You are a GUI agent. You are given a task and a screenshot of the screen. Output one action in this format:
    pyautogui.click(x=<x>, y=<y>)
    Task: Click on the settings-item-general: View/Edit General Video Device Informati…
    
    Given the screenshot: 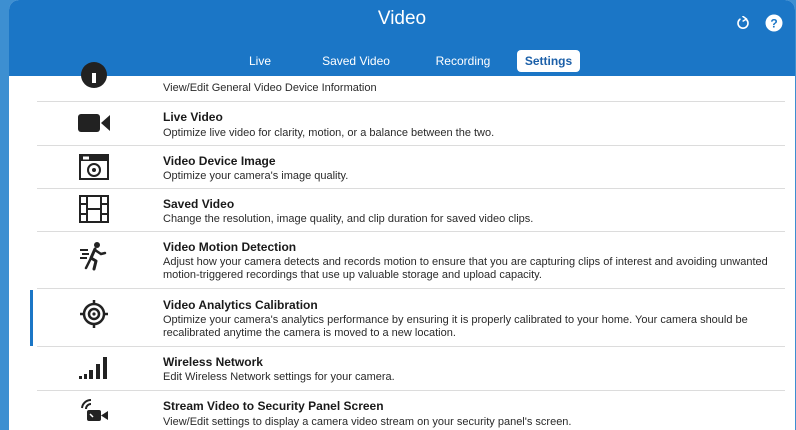 What is the action you would take?
    pyautogui.click(x=411, y=82)
    